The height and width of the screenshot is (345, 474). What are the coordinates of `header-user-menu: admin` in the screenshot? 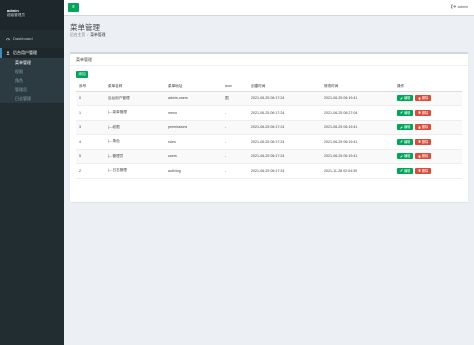 It's located at (459, 6).